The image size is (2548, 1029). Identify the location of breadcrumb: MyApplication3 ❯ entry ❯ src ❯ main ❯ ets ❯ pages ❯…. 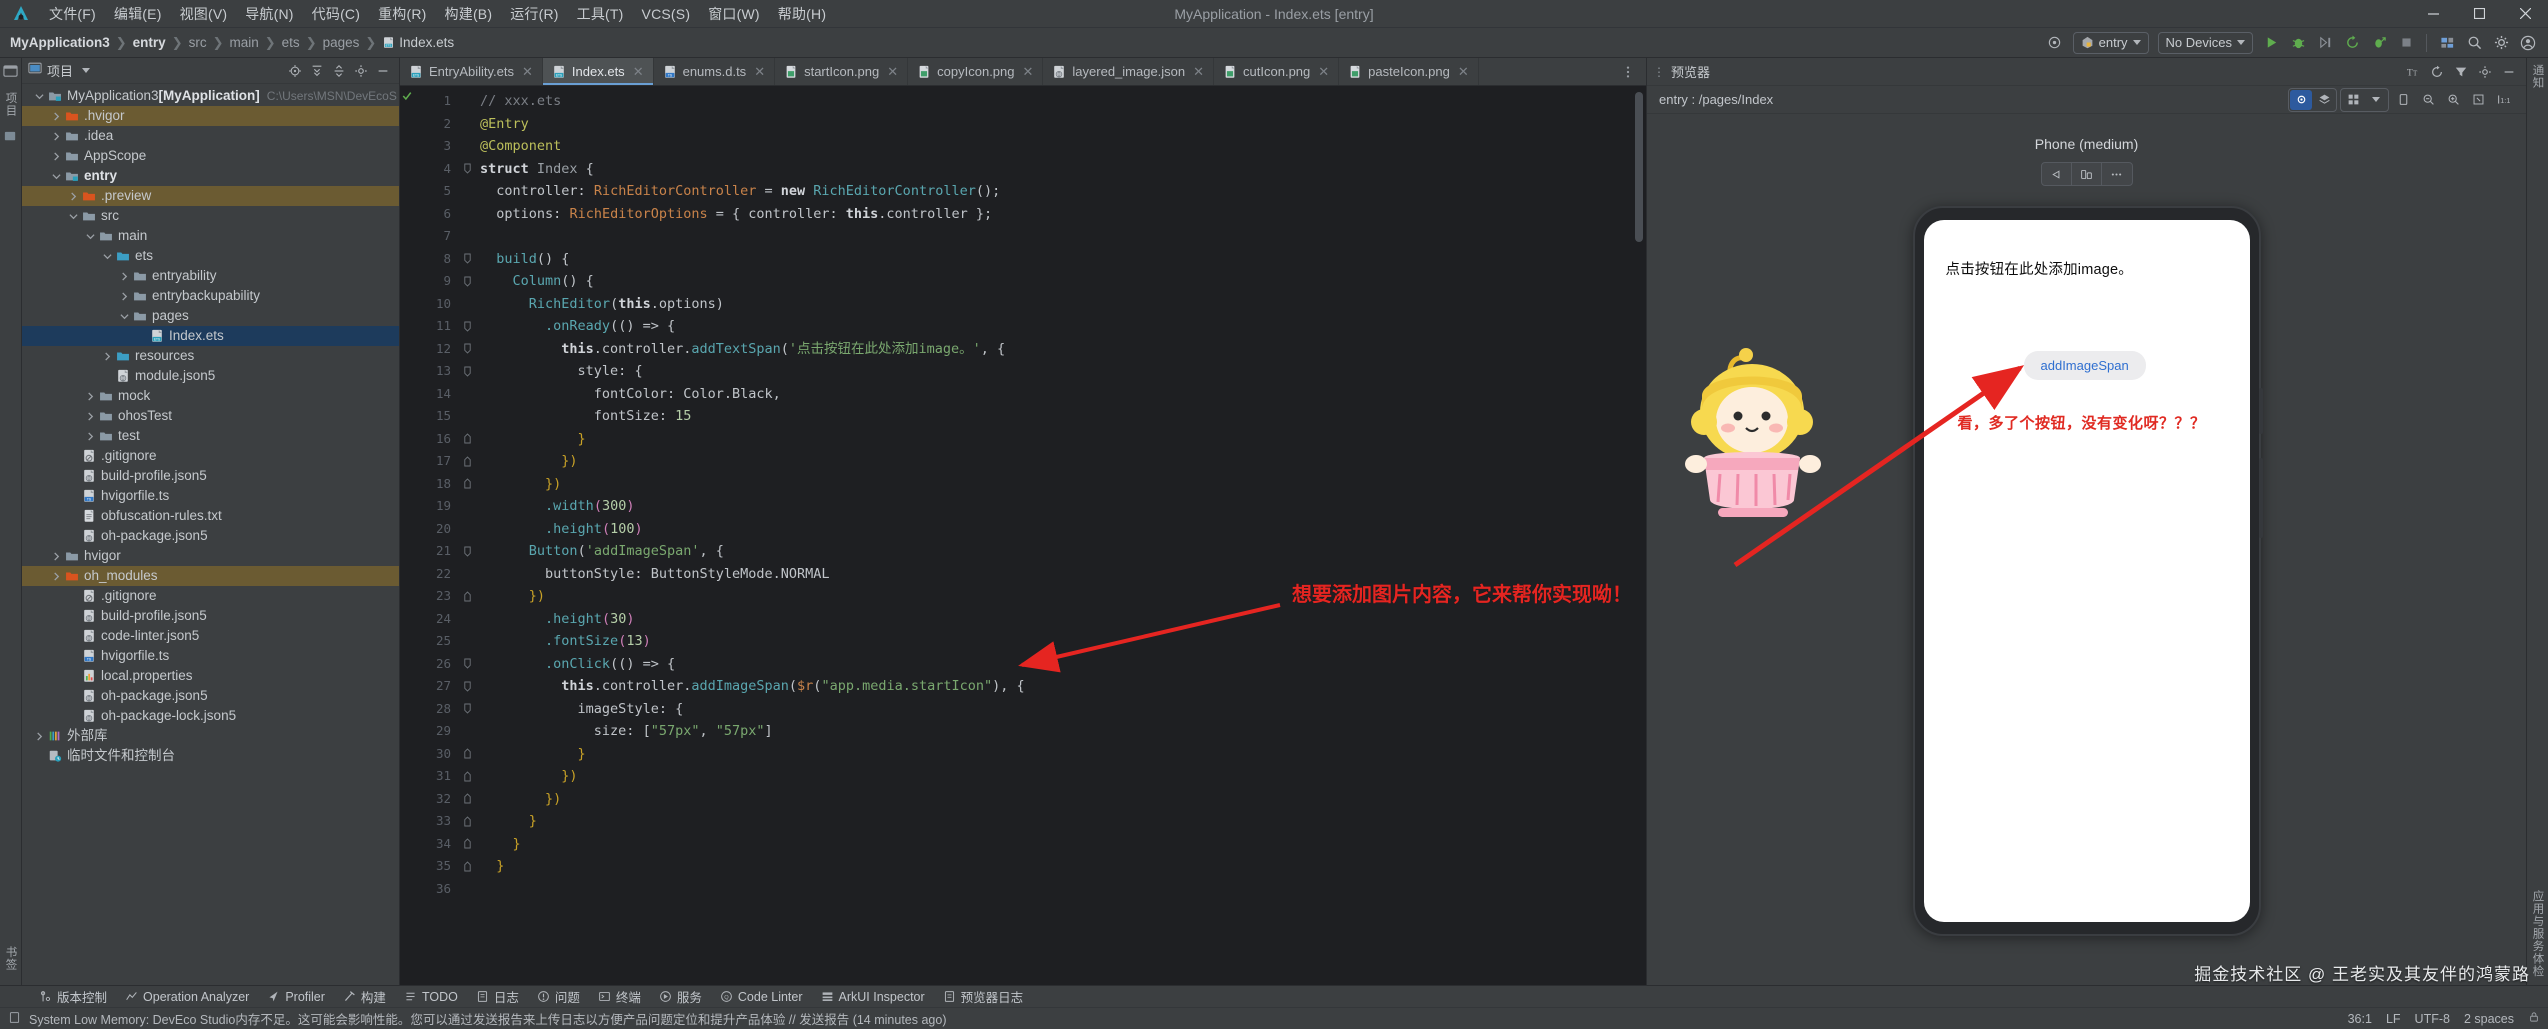
(232, 43).